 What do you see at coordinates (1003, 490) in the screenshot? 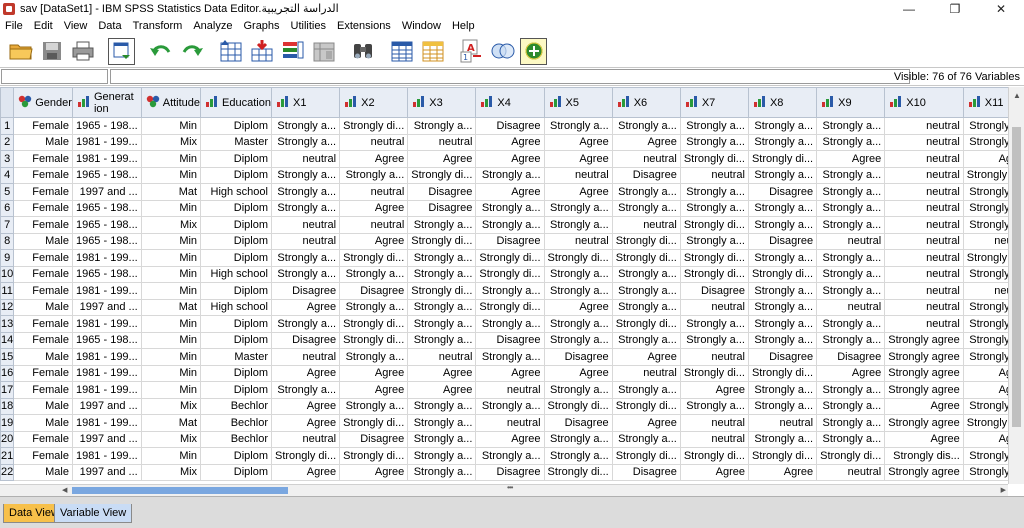
I see `scroll-right-icon: ▶` at bounding box center [1003, 490].